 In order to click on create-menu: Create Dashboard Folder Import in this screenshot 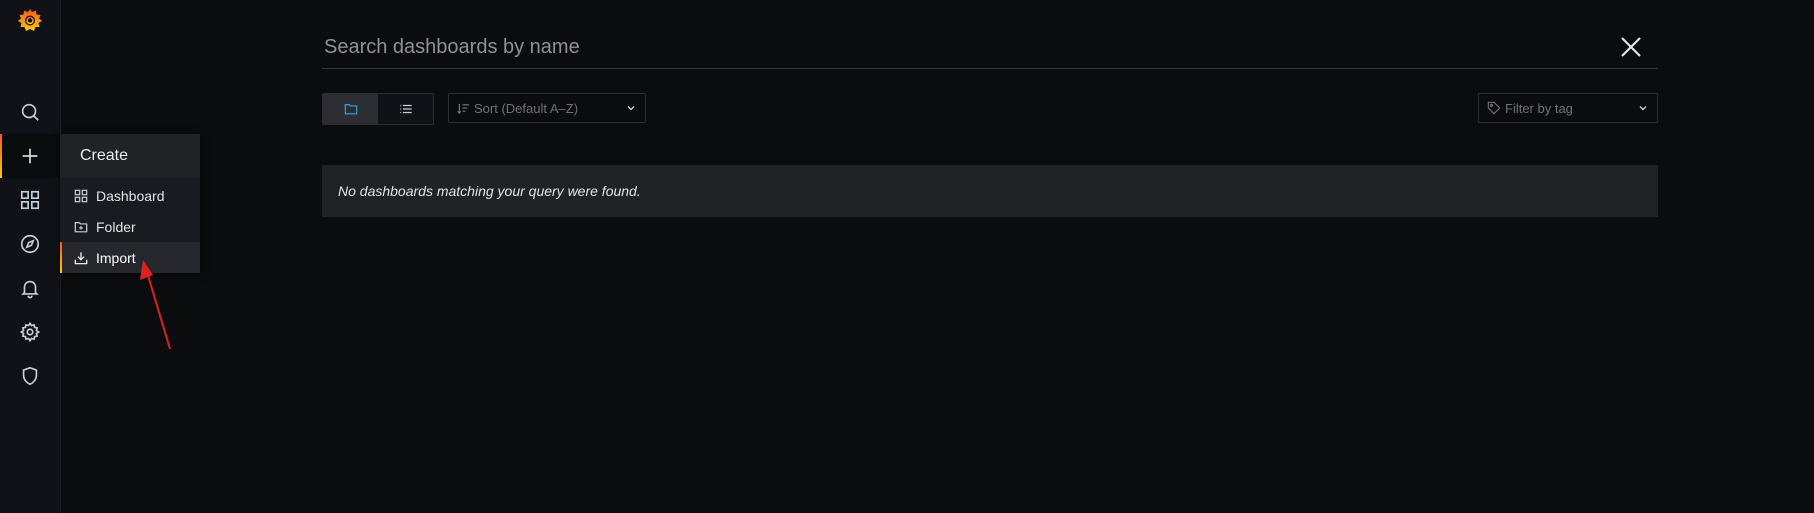, I will do `click(130, 203)`.